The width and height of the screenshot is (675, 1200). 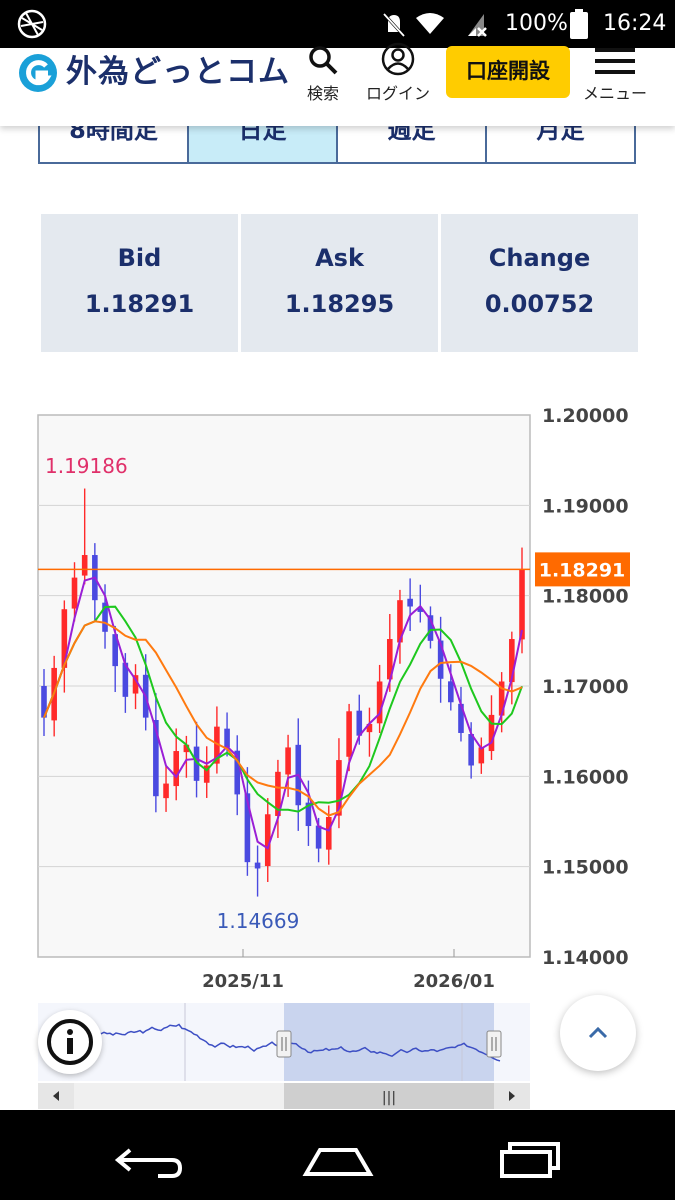 I want to click on info-button, so click(x=70, y=1042).